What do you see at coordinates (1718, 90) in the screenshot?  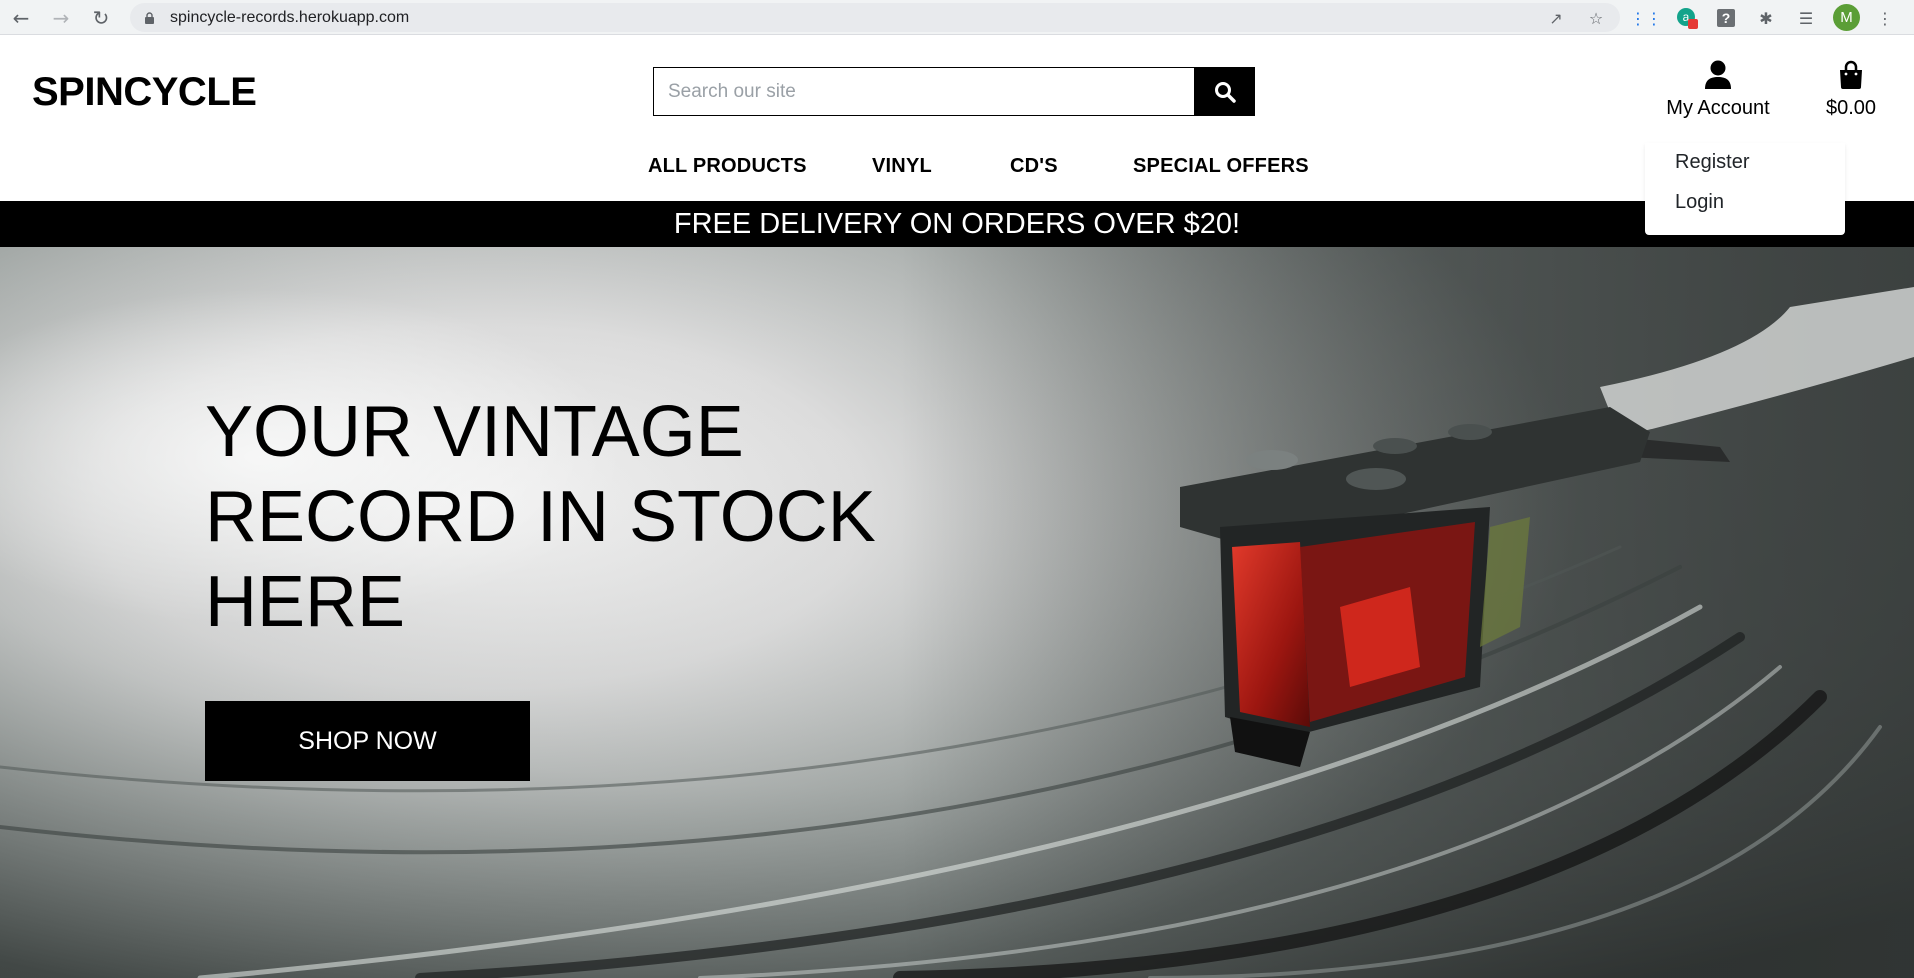 I see `my-account-link: My Account` at bounding box center [1718, 90].